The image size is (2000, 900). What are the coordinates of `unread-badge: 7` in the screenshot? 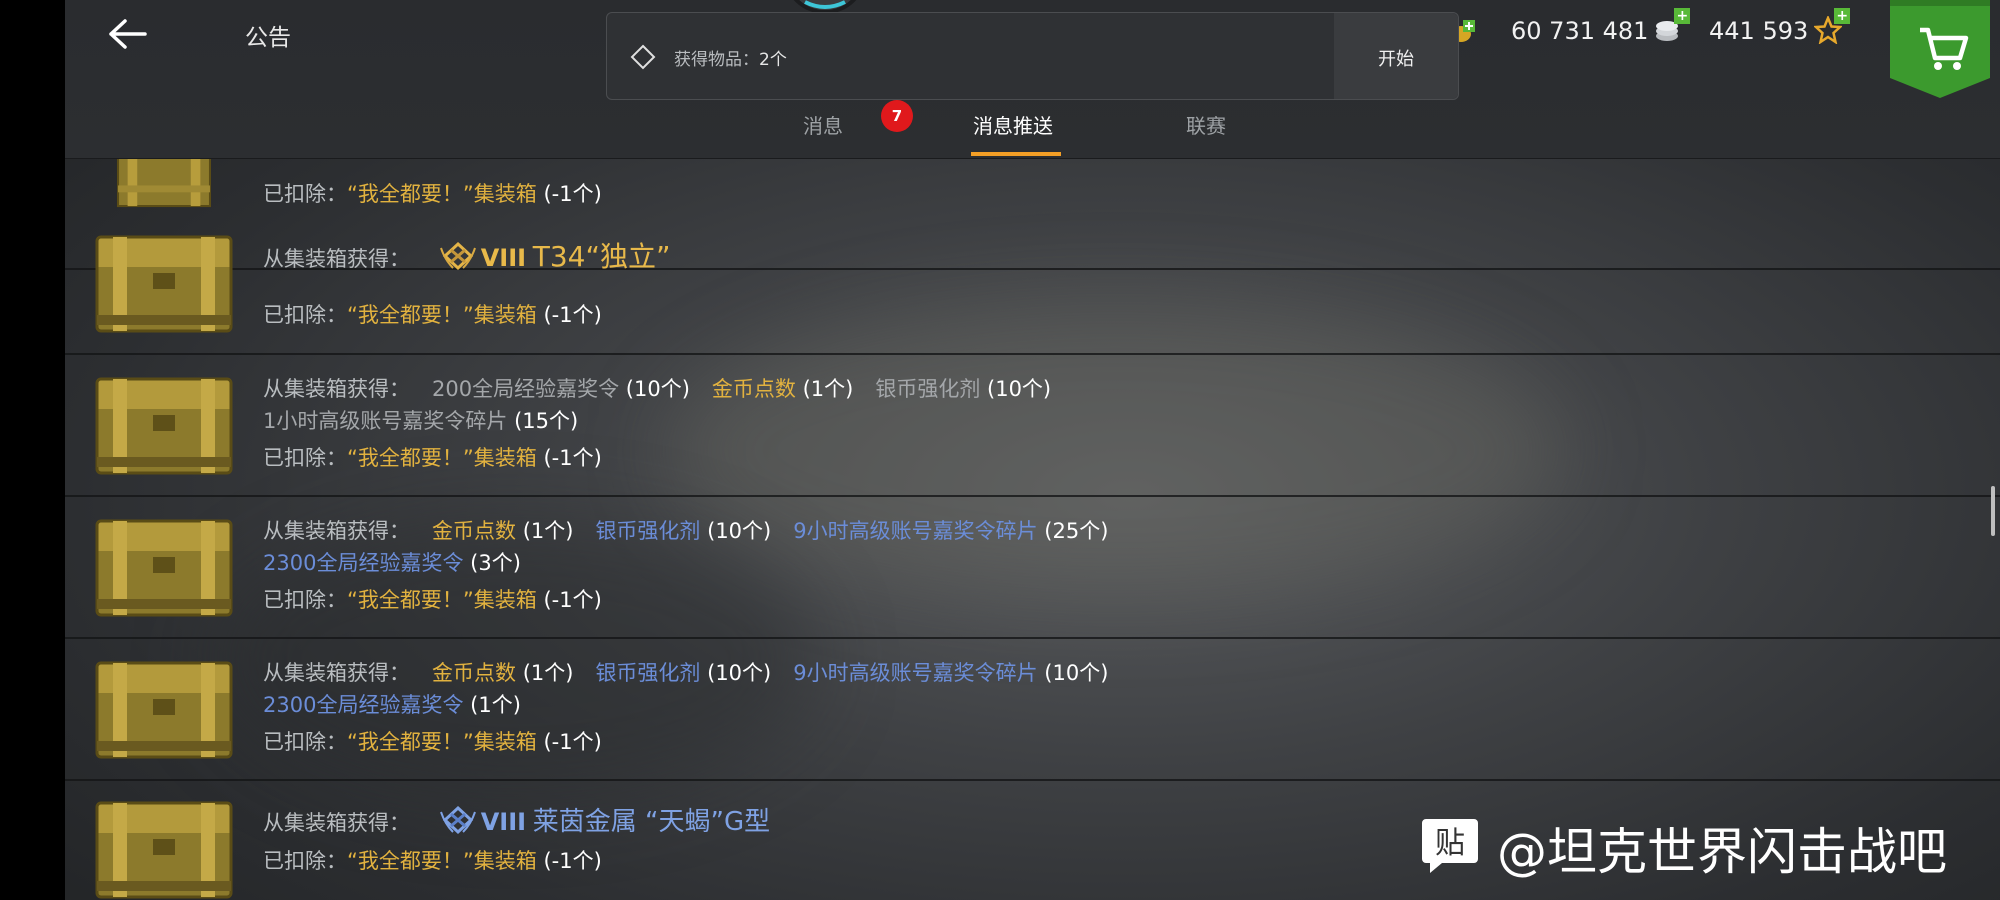 It's located at (897, 116).